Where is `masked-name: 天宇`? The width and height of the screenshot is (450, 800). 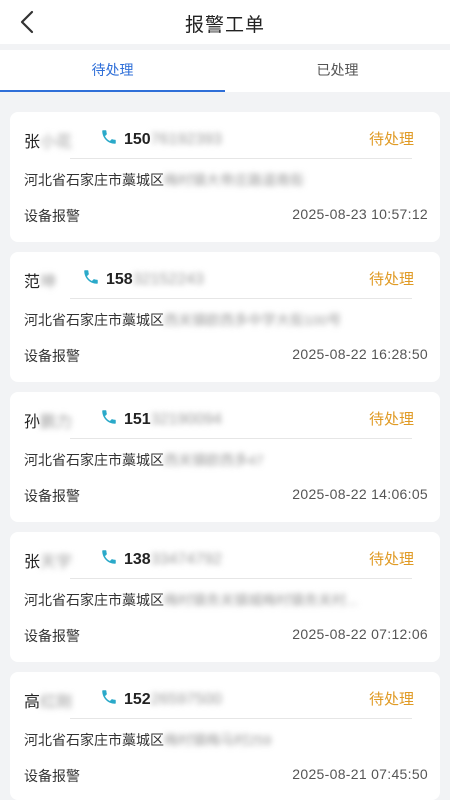
masked-name: 天宇 is located at coordinates (56, 562).